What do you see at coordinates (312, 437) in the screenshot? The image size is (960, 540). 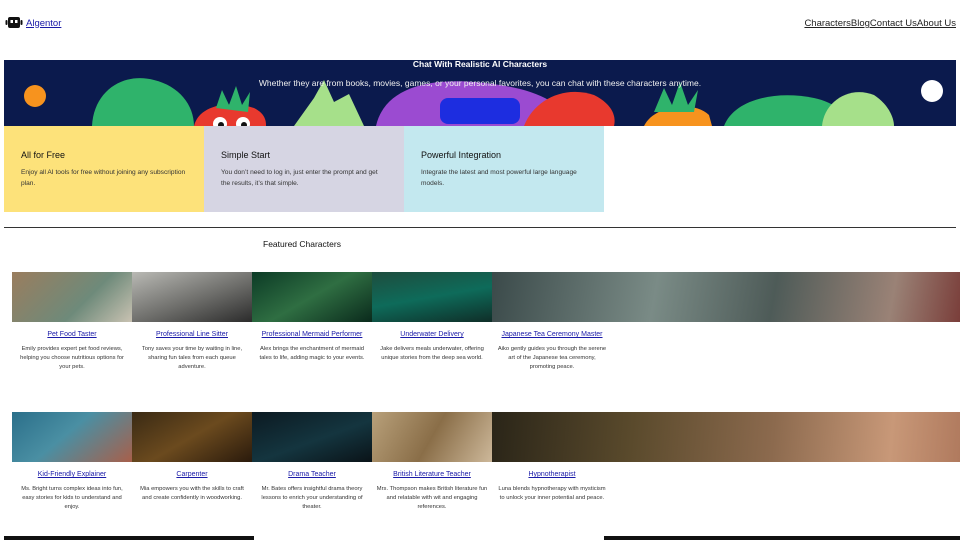 I see `drama-teacher-image` at bounding box center [312, 437].